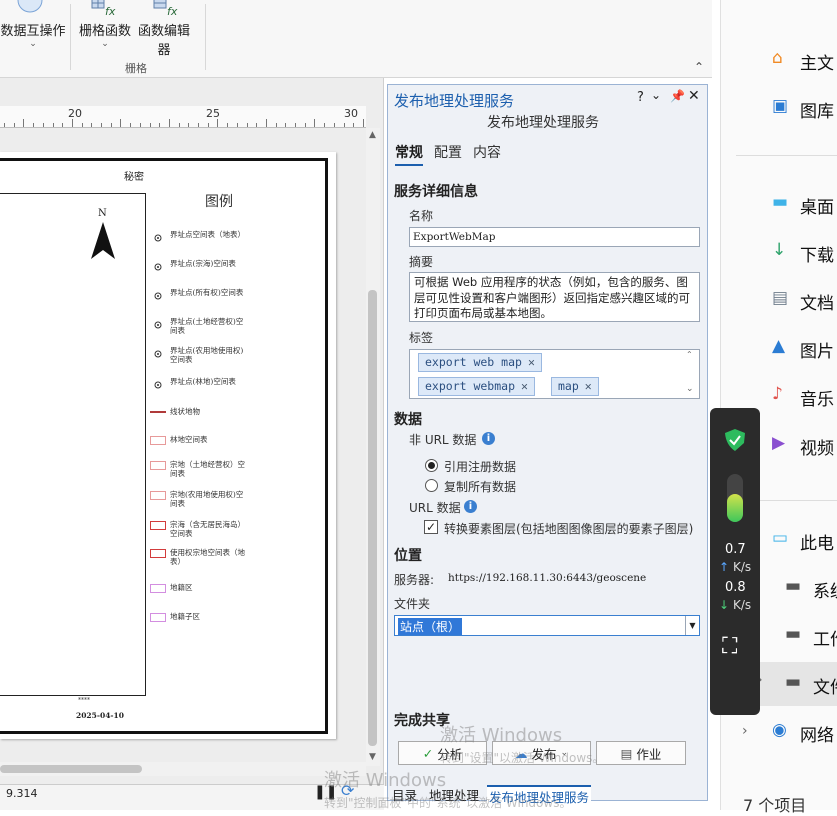 This screenshot has width=837, height=816. Describe the element at coordinates (207, 355) in the screenshot. I see `legend-label: 界址点(农用地使用权)空间表` at that location.